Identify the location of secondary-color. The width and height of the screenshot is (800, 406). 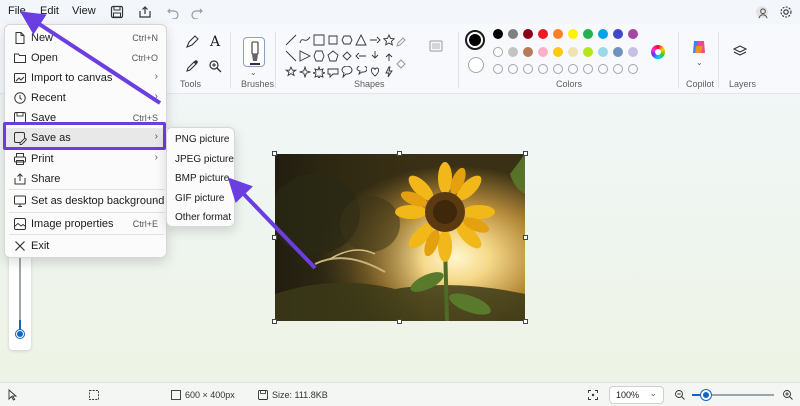
(476, 65).